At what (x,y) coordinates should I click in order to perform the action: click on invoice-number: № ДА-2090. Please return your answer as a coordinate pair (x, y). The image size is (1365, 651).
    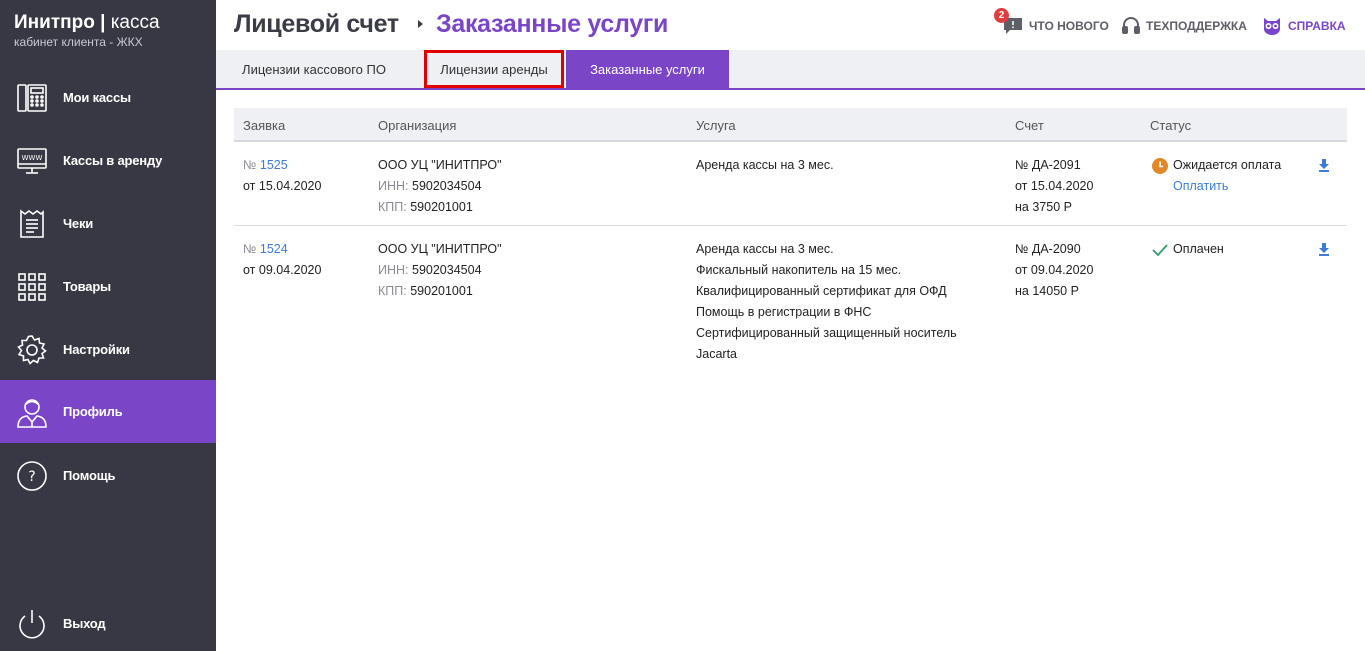
    Looking at the image, I should click on (1048, 249).